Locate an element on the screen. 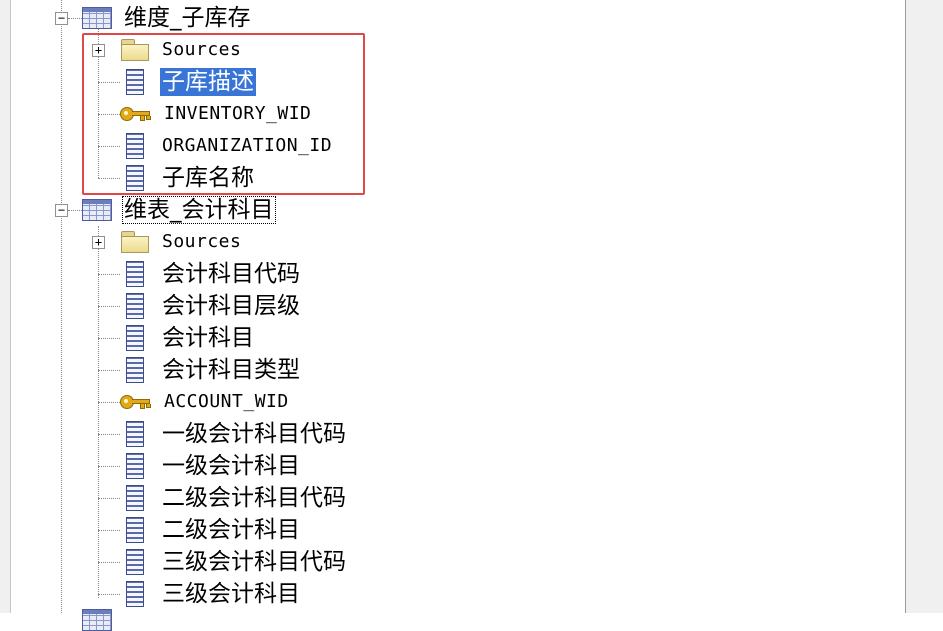  tree-node-column: 一级会计科目代码 is located at coordinates (234, 434).